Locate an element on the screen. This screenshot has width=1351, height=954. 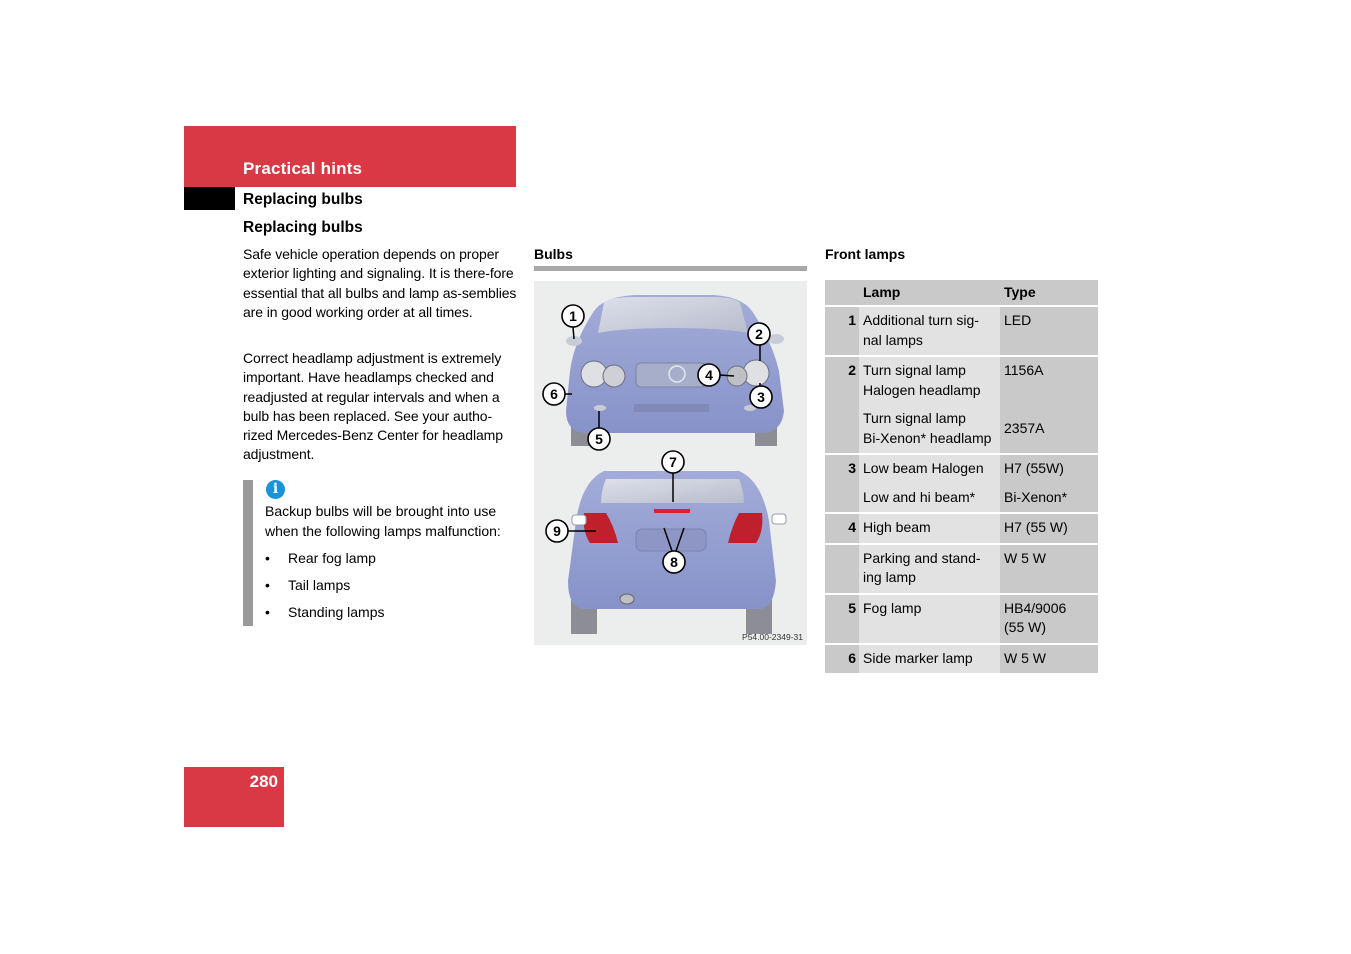
lamp-number: 4 is located at coordinates (842, 529).